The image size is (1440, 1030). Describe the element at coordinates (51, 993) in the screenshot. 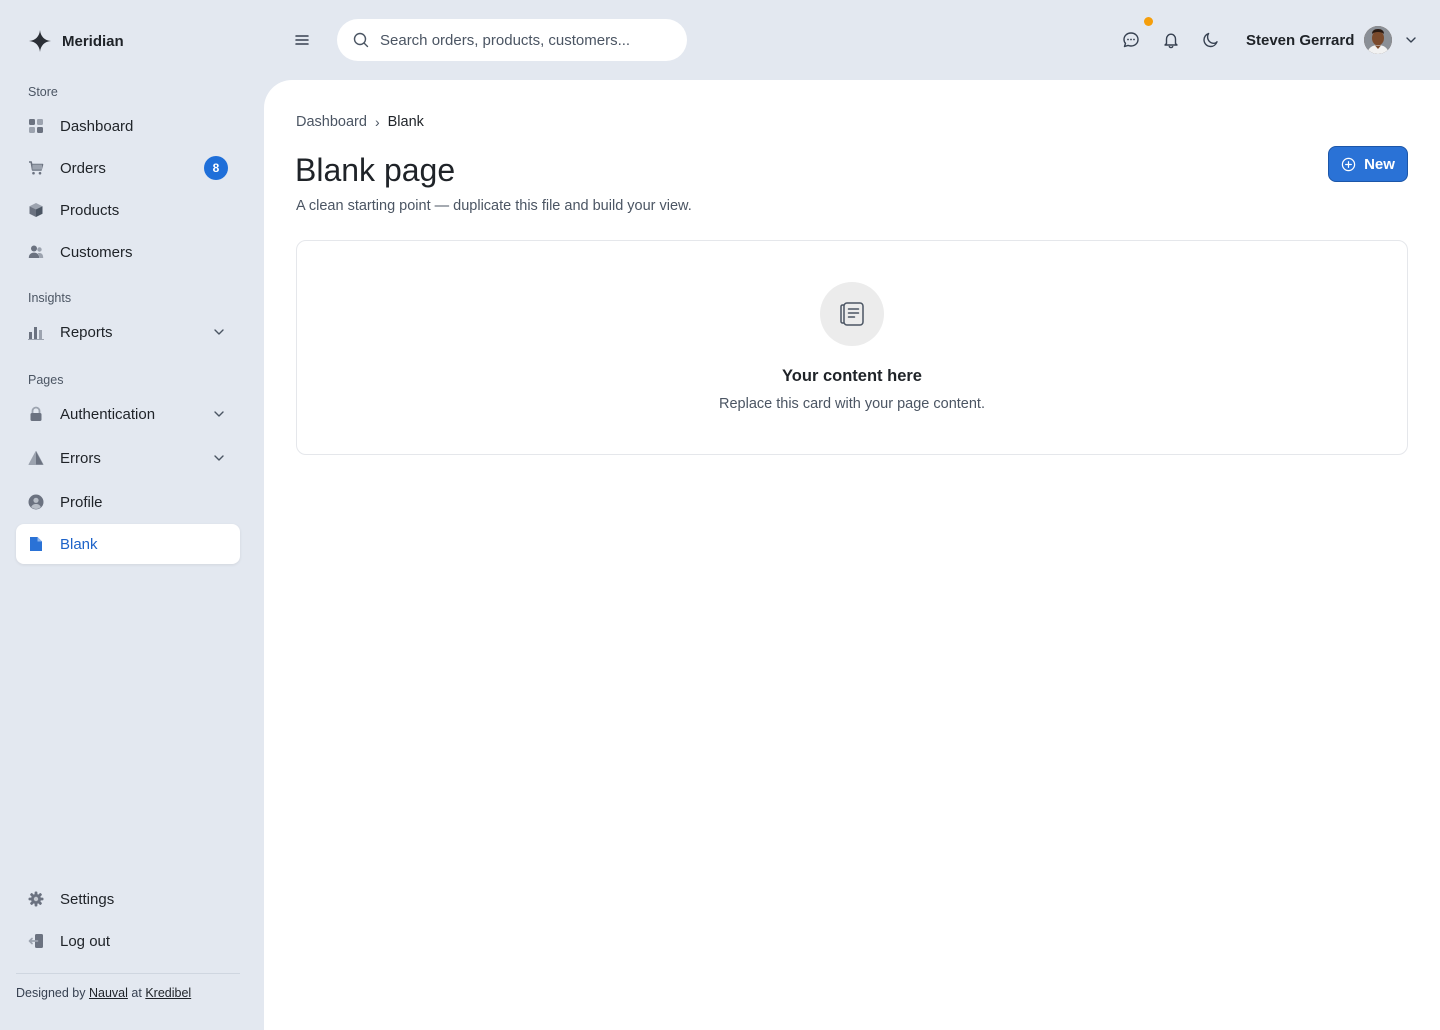

I see `footer-prefix: Designed by` at that location.